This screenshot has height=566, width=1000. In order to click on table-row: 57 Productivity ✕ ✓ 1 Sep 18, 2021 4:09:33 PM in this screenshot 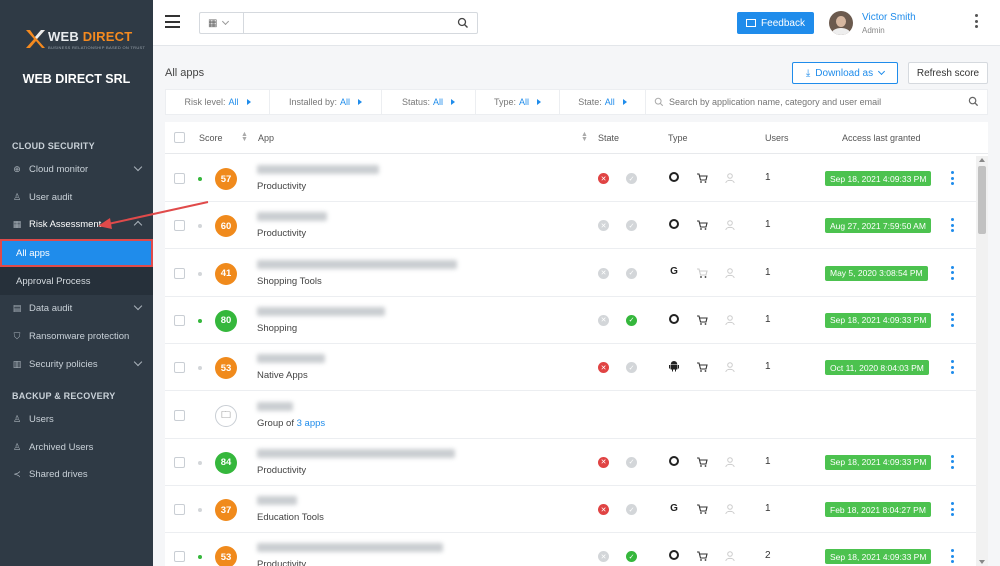, I will do `click(570, 178)`.